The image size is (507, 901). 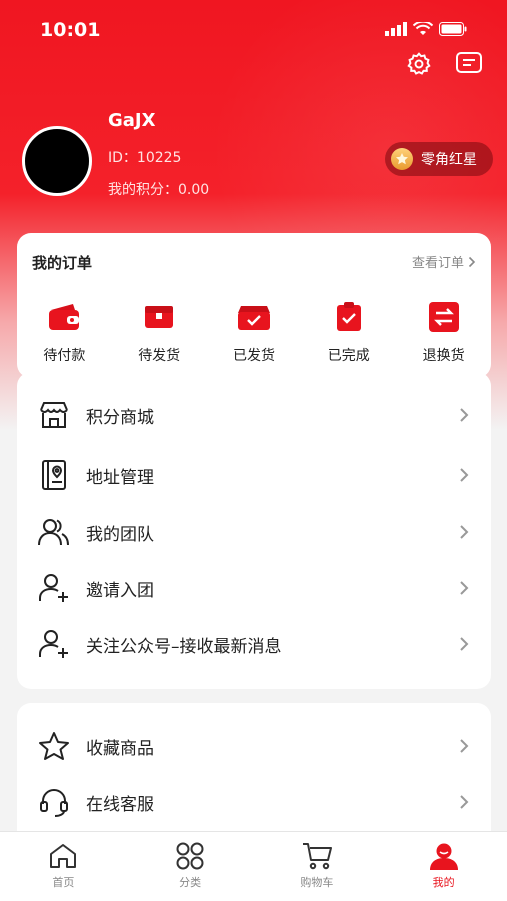 What do you see at coordinates (437, 263) in the screenshot?
I see `view-orders-label: 查看订单` at bounding box center [437, 263].